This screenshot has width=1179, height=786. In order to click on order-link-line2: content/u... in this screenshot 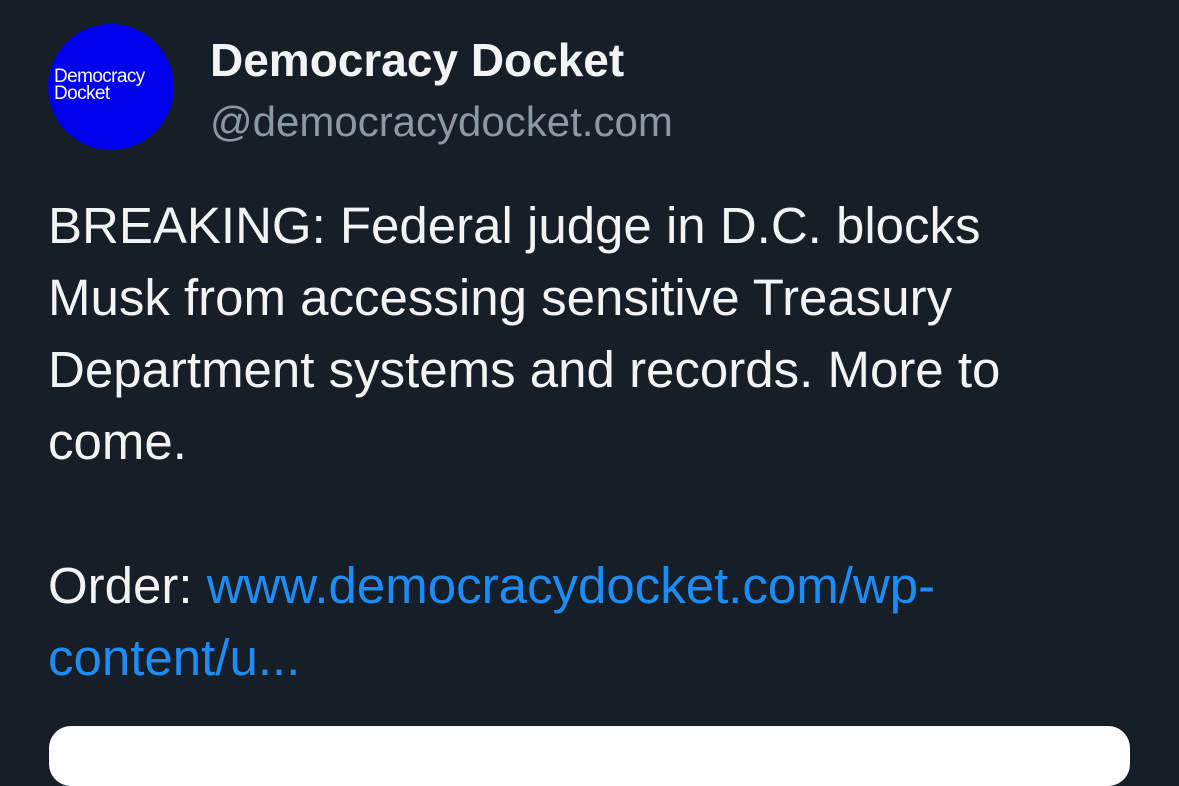, I will do `click(174, 657)`.